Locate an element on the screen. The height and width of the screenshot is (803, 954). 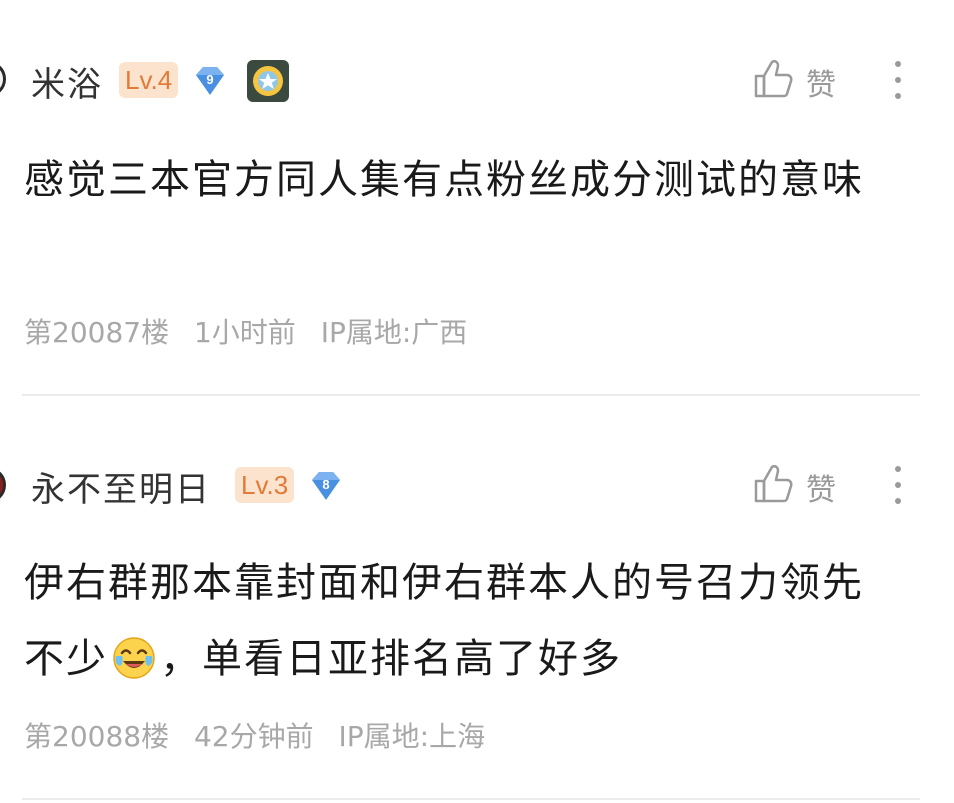
comment-meta: 第20088楼 42分钟前 IP属地:上海 is located at coordinates (262, 735).